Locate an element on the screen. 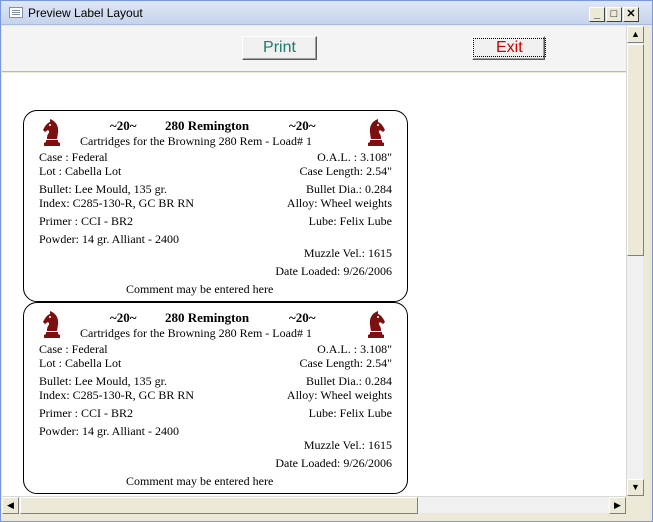 This screenshot has height=522, width=653. exit-button: Exit is located at coordinates (509, 48).